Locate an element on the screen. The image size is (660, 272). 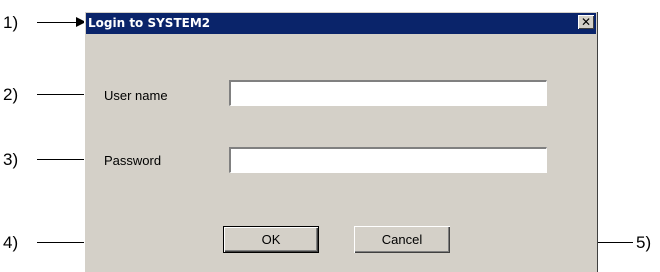
callout-3-label: 3) is located at coordinates (11, 159).